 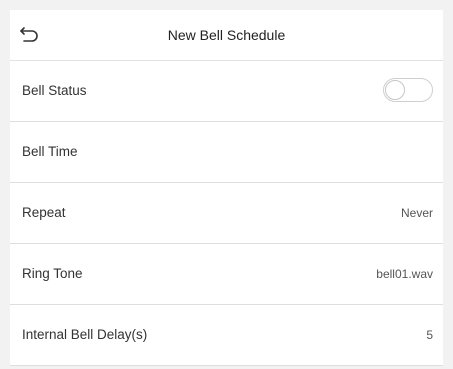 What do you see at coordinates (404, 274) in the screenshot?
I see `ring-tone-value: bell01.wav` at bounding box center [404, 274].